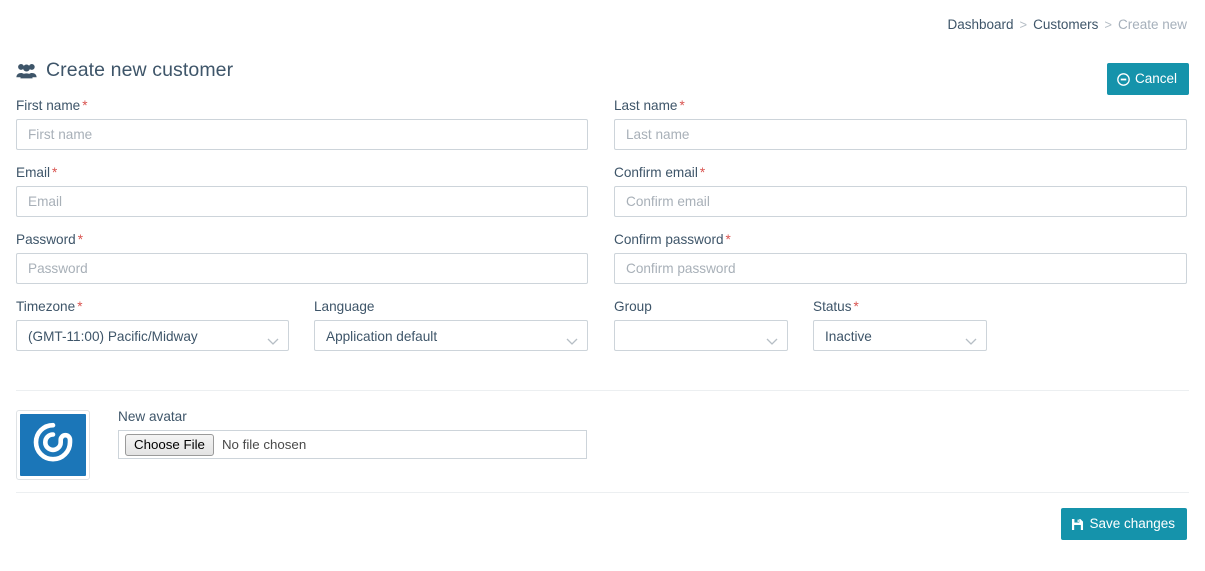 Image resolution: width=1205 pixels, height=571 pixels. I want to click on status-select: Inactive, so click(900, 335).